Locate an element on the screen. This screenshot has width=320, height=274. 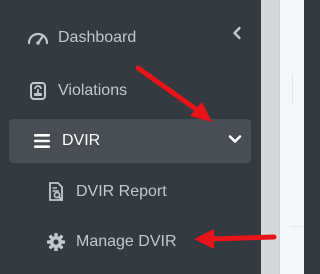
chevron-left-icon is located at coordinates (237, 33).